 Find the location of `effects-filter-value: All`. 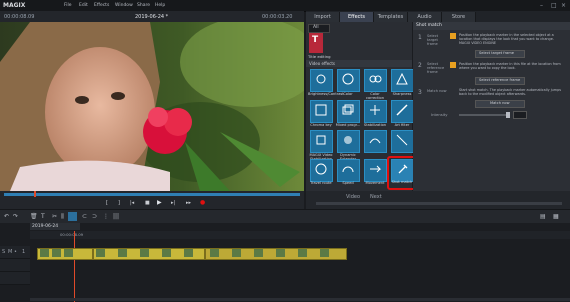

effects-filter-value: All is located at coordinates (316, 27).